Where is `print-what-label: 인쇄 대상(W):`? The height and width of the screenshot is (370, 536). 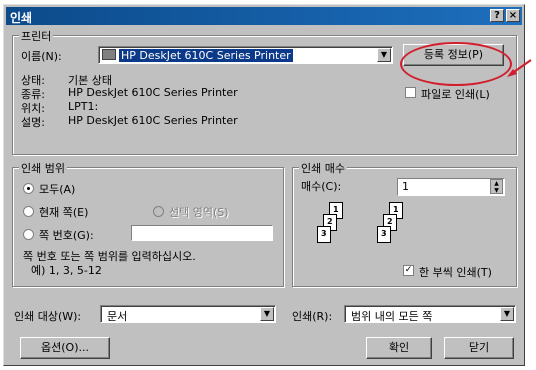 print-what-label: 인쇄 대상(W): is located at coordinates (48, 316).